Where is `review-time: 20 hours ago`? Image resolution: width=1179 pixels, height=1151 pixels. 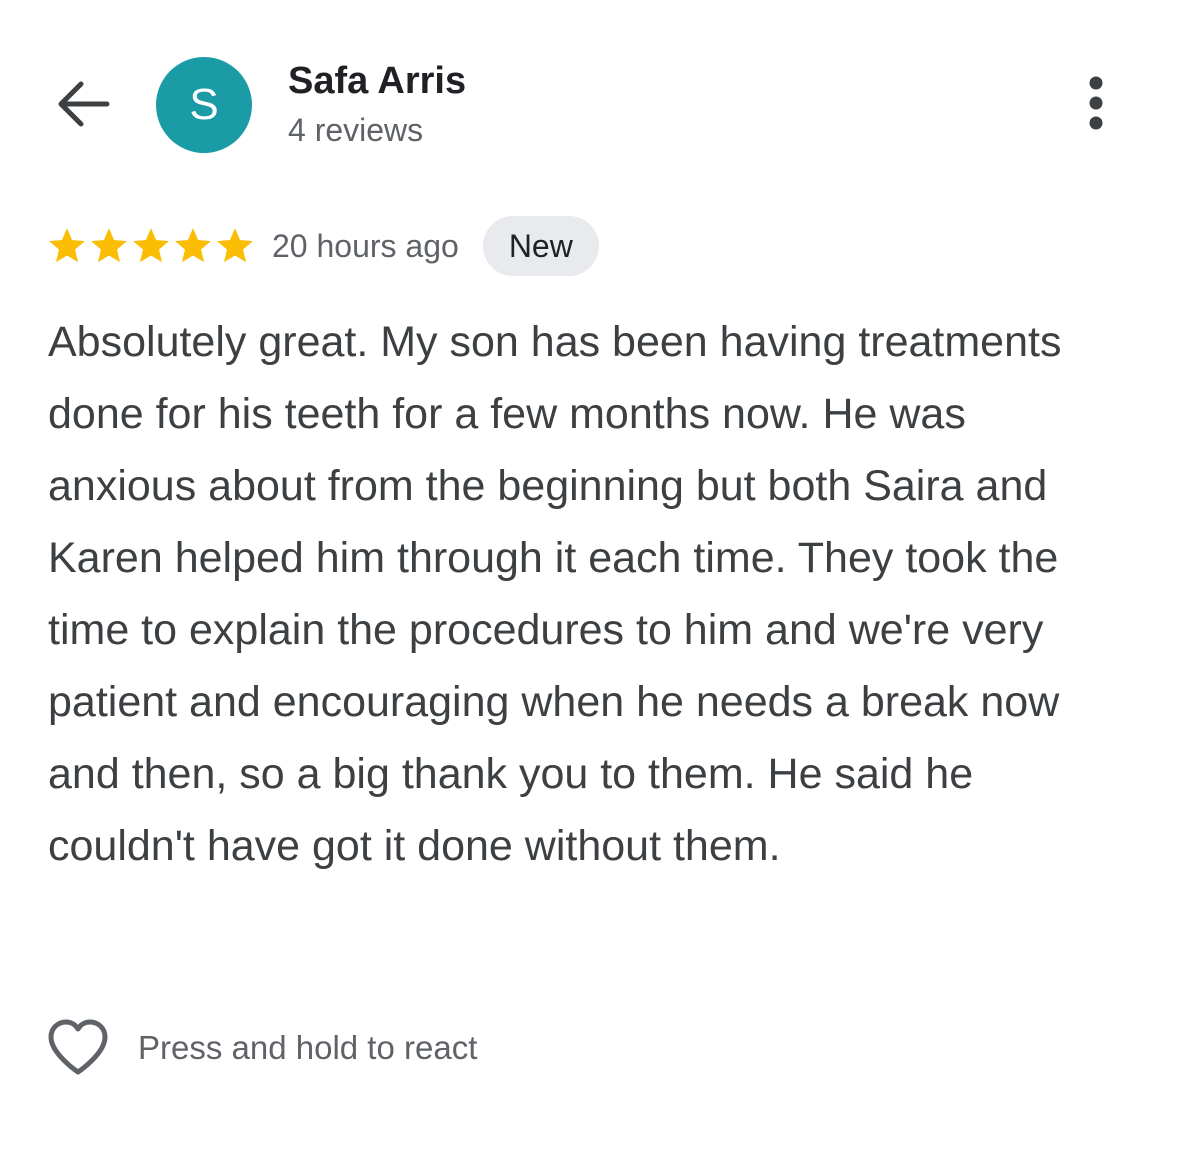
review-time: 20 hours ago is located at coordinates (365, 245).